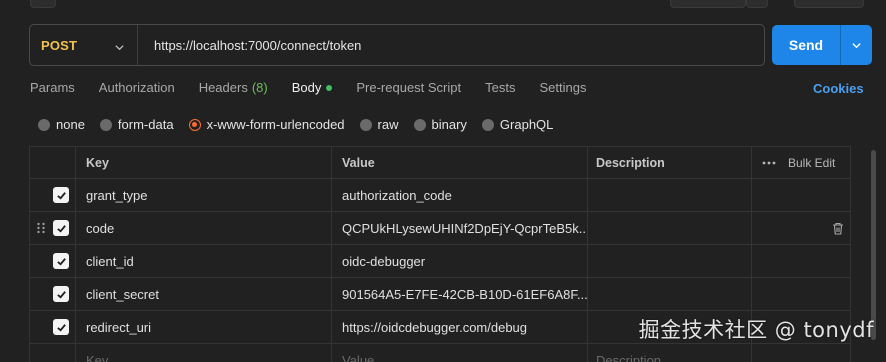  Describe the element at coordinates (136, 124) in the screenshot. I see `body-type-form-data: form-data` at that location.